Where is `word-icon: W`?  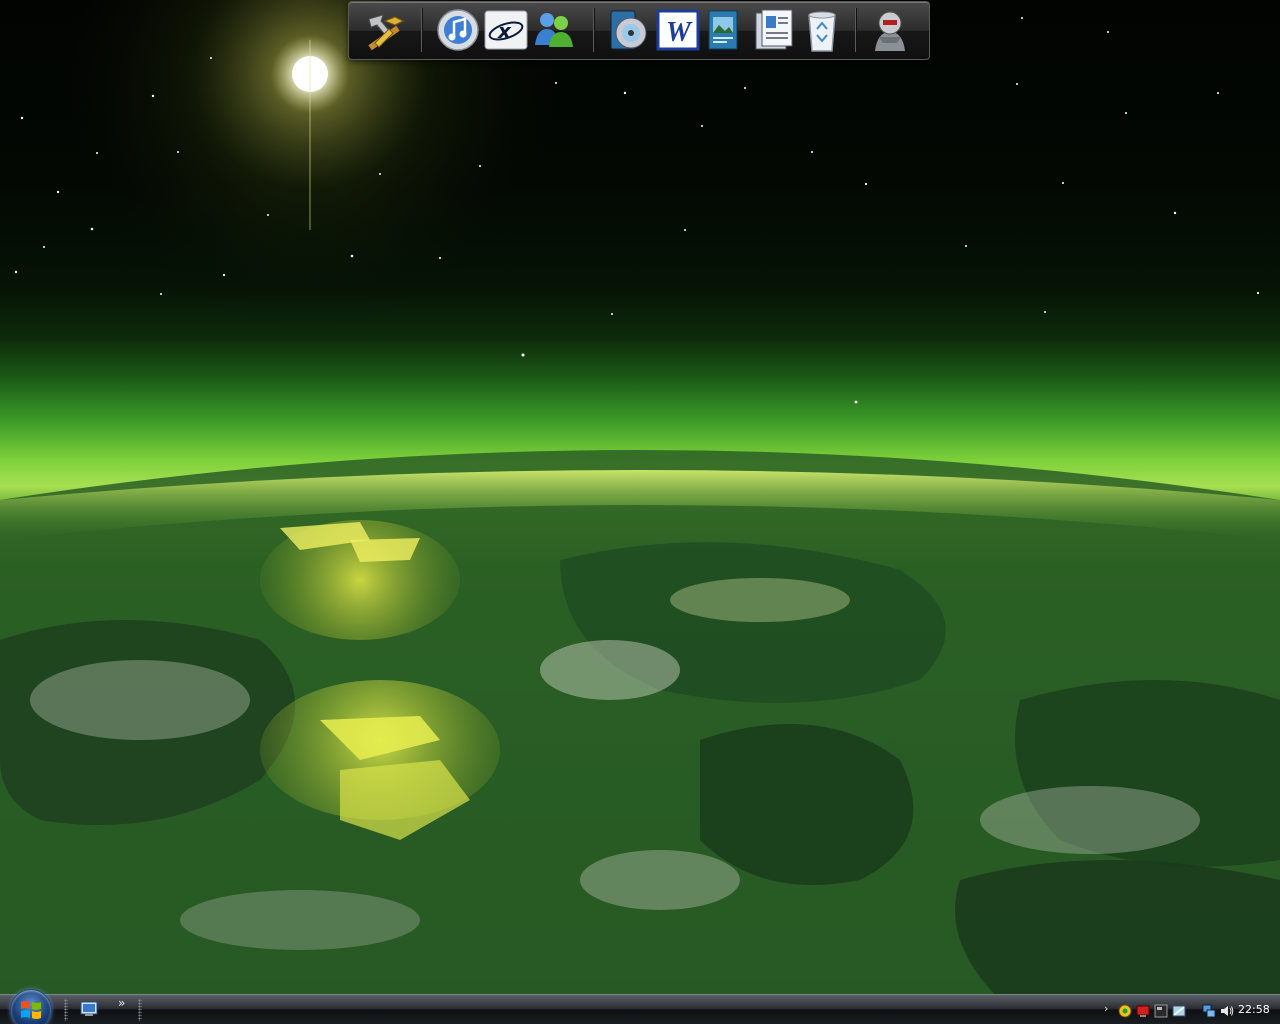
word-icon: W is located at coordinates (678, 30).